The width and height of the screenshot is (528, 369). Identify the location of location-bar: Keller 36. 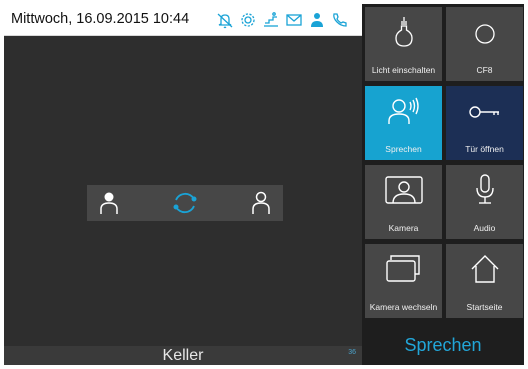
(183, 355).